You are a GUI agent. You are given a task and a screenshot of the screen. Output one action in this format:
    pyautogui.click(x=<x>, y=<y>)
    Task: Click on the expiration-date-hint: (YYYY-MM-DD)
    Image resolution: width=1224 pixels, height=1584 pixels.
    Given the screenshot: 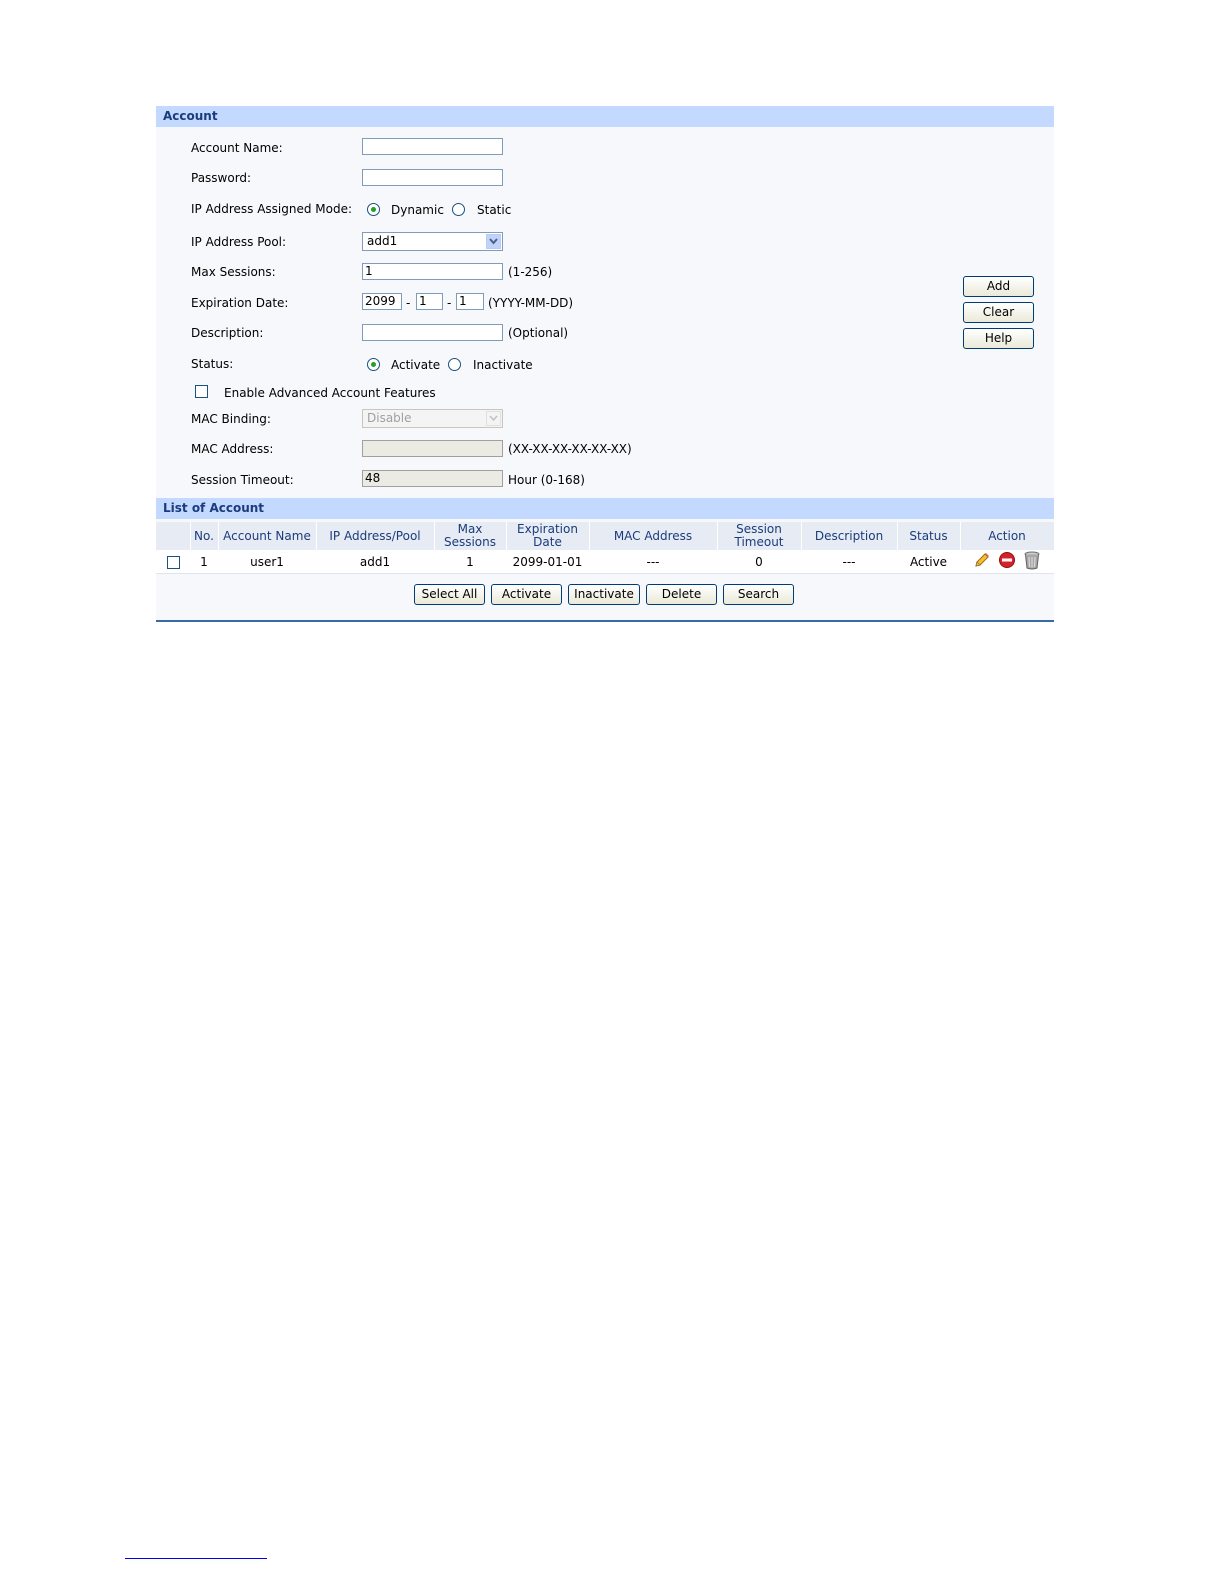 What is the action you would take?
    pyautogui.click(x=531, y=303)
    